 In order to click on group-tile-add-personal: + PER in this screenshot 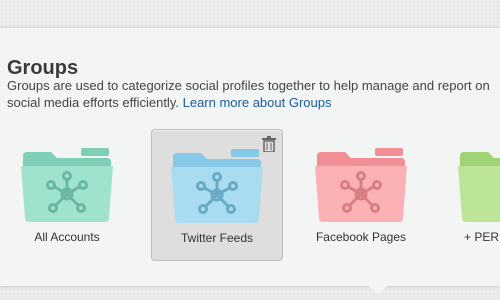, I will do `click(469, 194)`.